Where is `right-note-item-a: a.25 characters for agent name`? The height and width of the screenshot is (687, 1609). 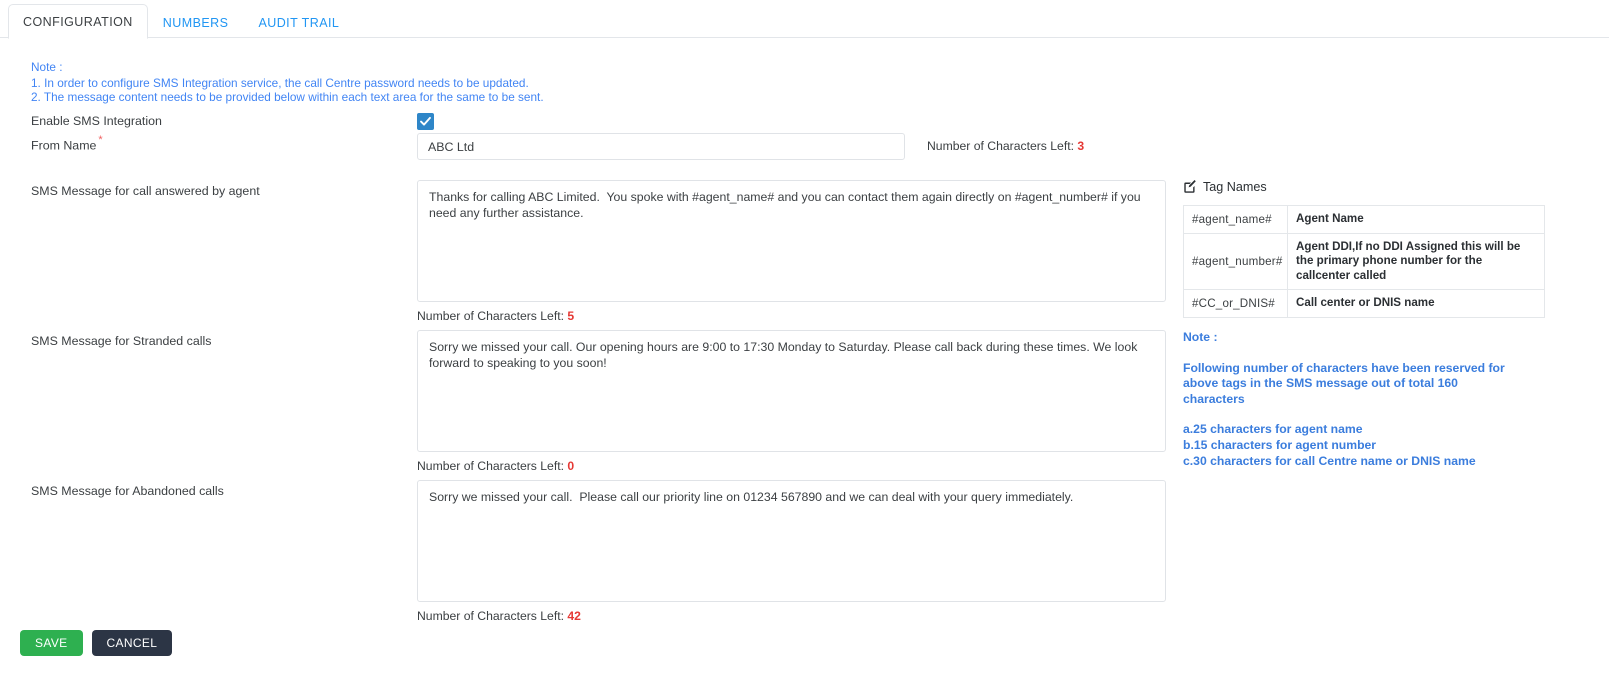
right-note-item-a: a.25 characters for agent name is located at coordinates (1273, 429).